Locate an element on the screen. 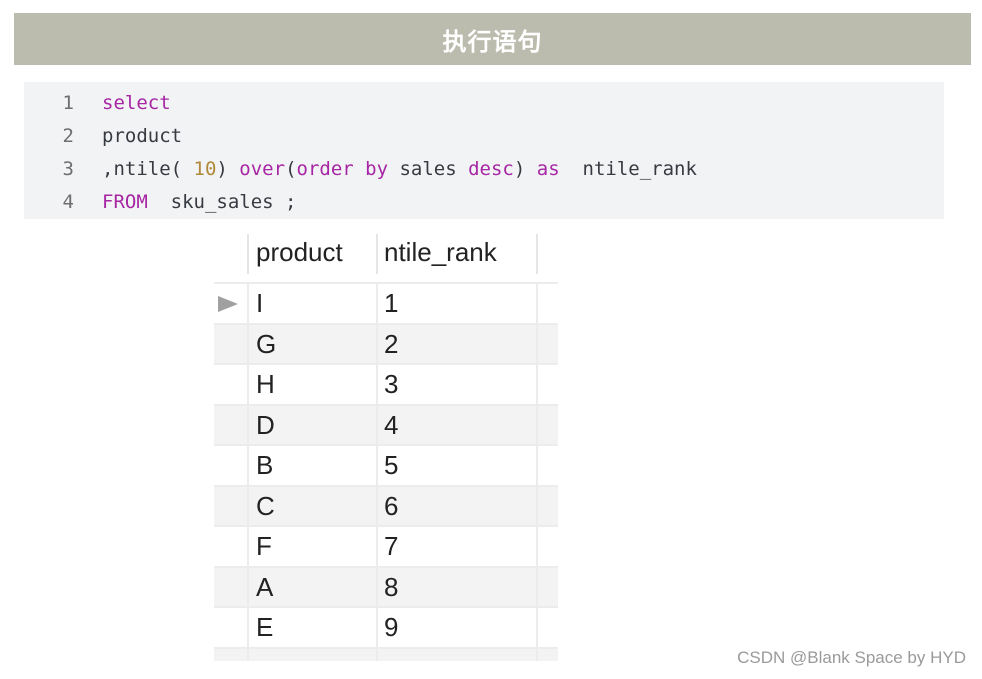 The height and width of the screenshot is (679, 982). line-number: 2 is located at coordinates (68, 136).